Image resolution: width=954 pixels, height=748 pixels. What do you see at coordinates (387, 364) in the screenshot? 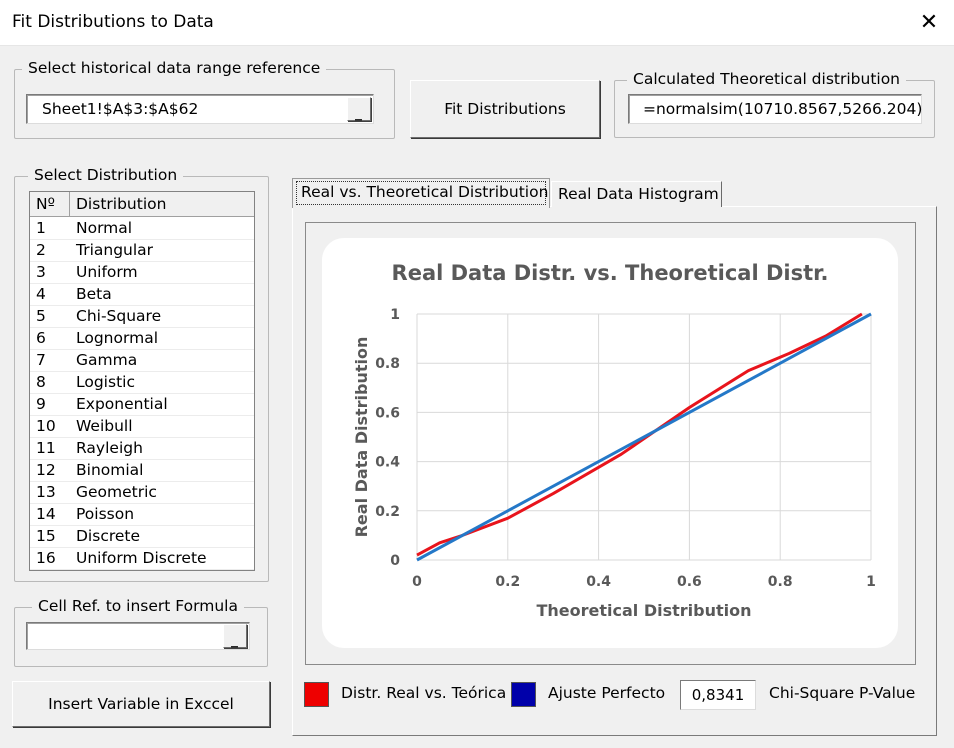
I see `y-tick-label: 0.8` at bounding box center [387, 364].